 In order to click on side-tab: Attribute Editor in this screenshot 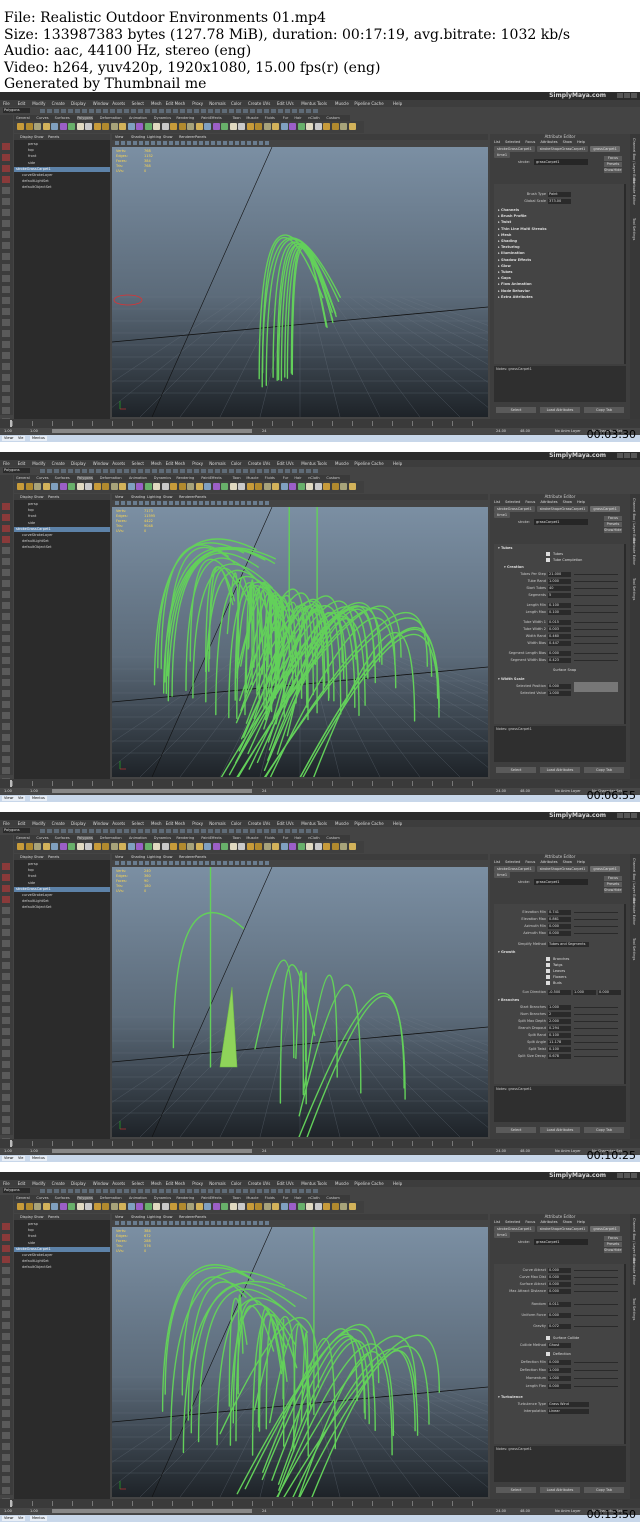, I will do `click(634, 551)`.